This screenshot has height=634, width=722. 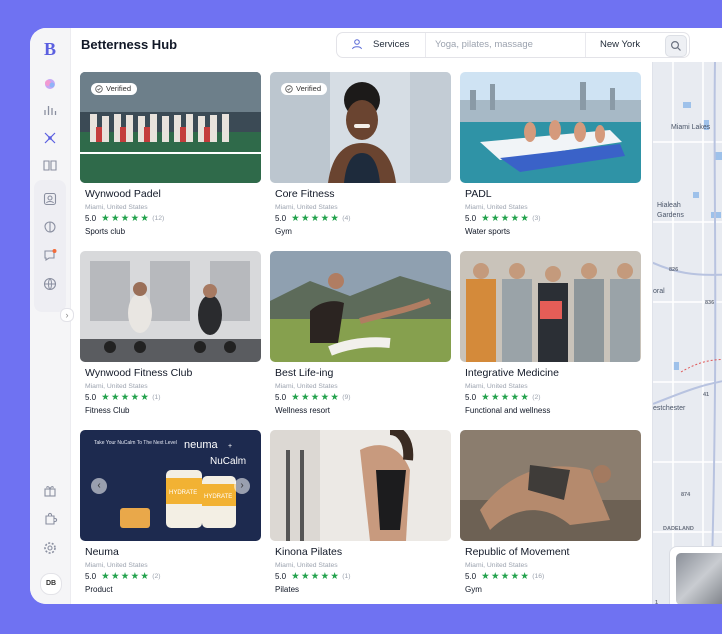 What do you see at coordinates (228, 461) in the screenshot?
I see `ad-brand-nucalm: NuCalm` at bounding box center [228, 461].